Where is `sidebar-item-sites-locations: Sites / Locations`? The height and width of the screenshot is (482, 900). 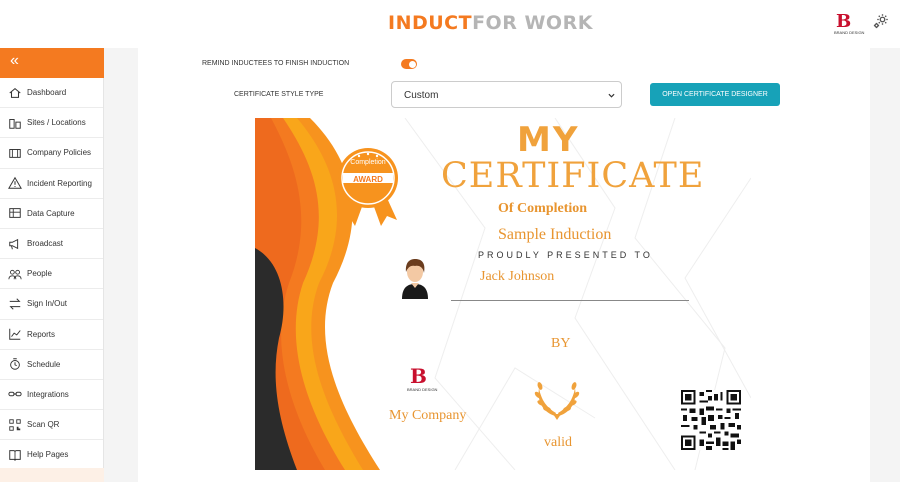
sidebar-item-sites-locations: Sites / Locations is located at coordinates (51, 123).